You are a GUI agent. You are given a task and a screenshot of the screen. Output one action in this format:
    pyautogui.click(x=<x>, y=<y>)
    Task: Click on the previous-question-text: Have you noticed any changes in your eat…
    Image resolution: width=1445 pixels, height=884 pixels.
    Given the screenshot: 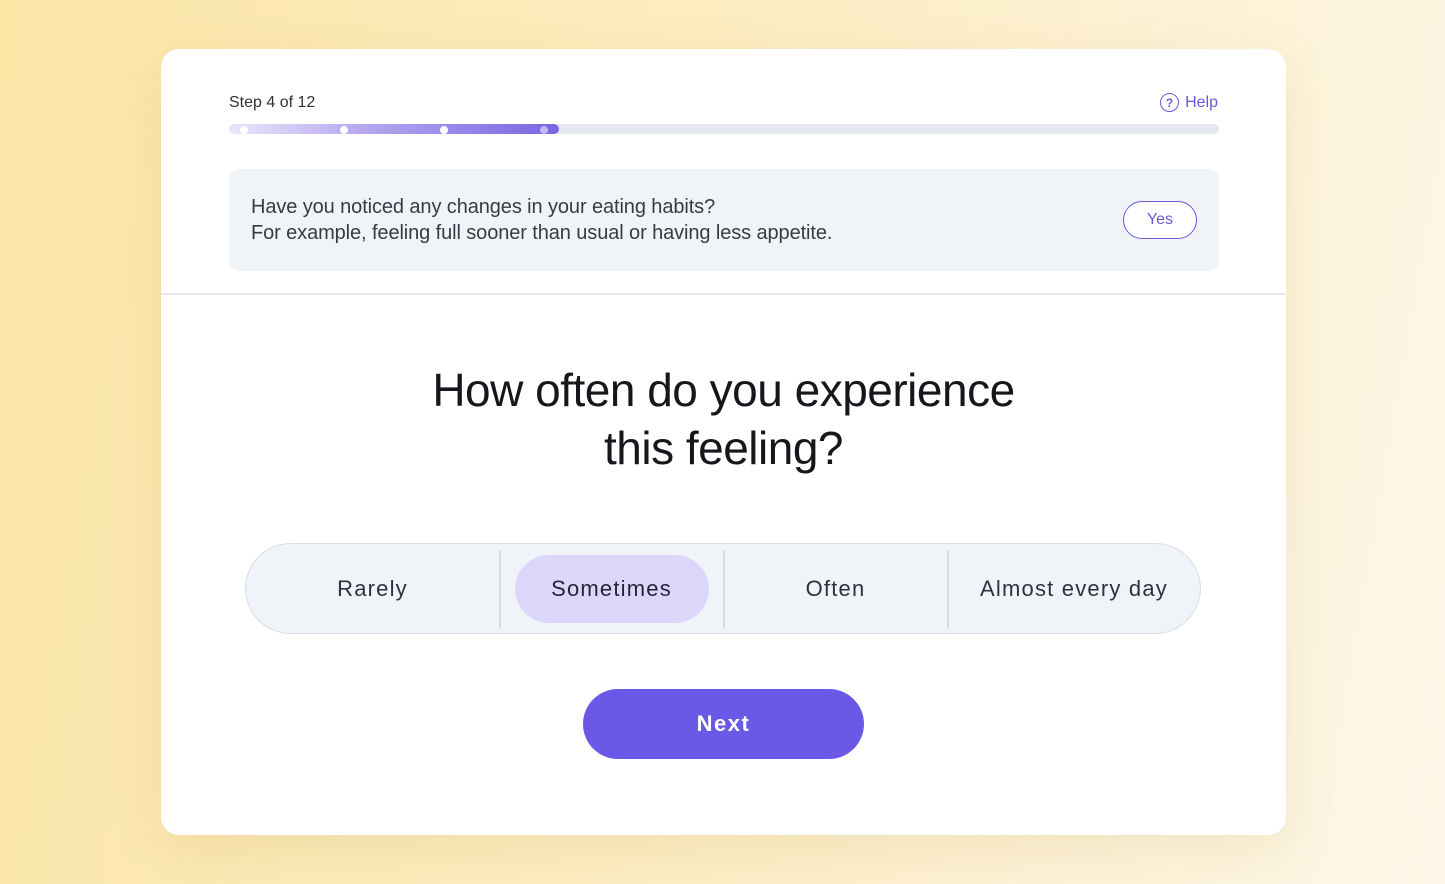 What is the action you would take?
    pyautogui.click(x=483, y=207)
    